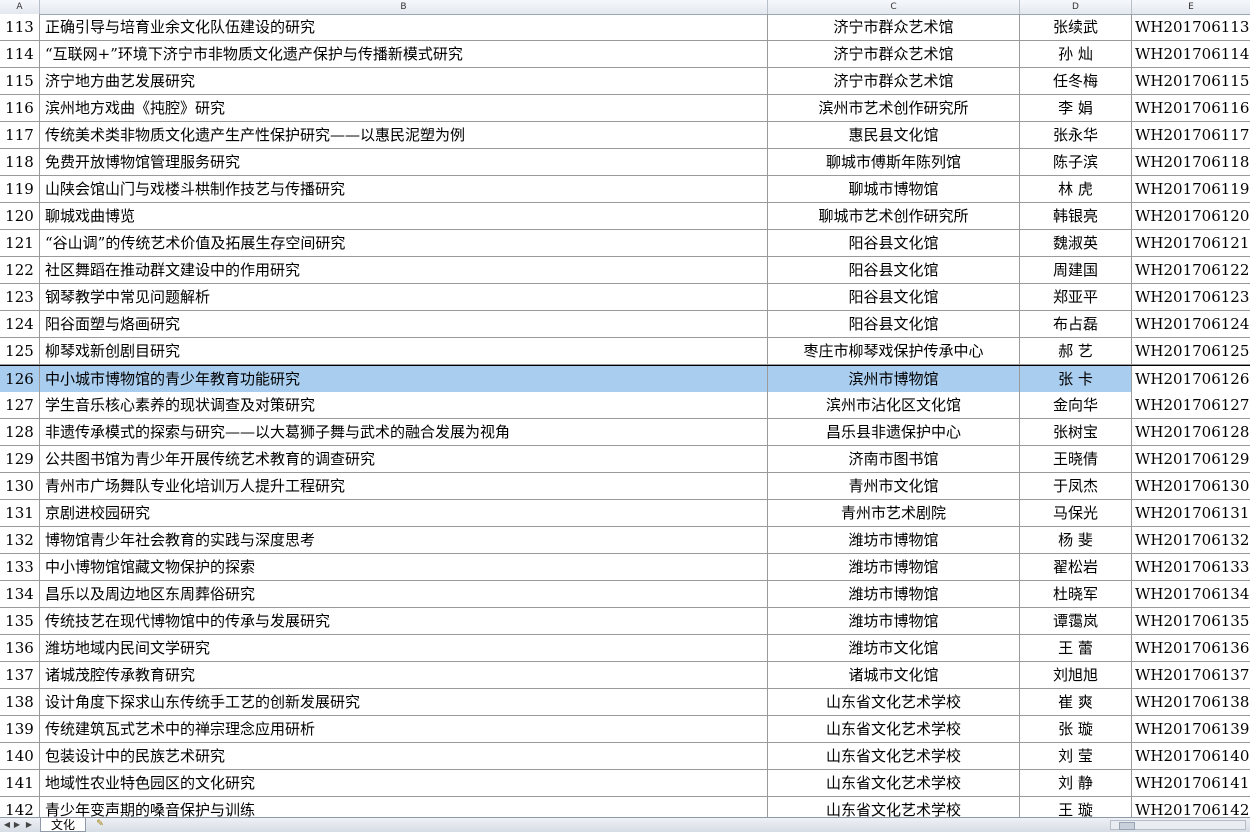  I want to click on cell-name: 郝 艺, so click(1076, 351).